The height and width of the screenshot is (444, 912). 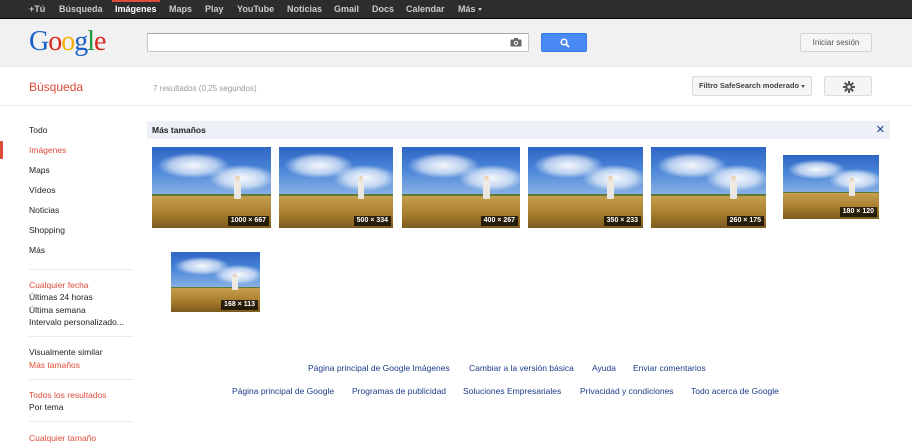 I want to click on nav-item-maps: Maps, so click(x=180, y=9).